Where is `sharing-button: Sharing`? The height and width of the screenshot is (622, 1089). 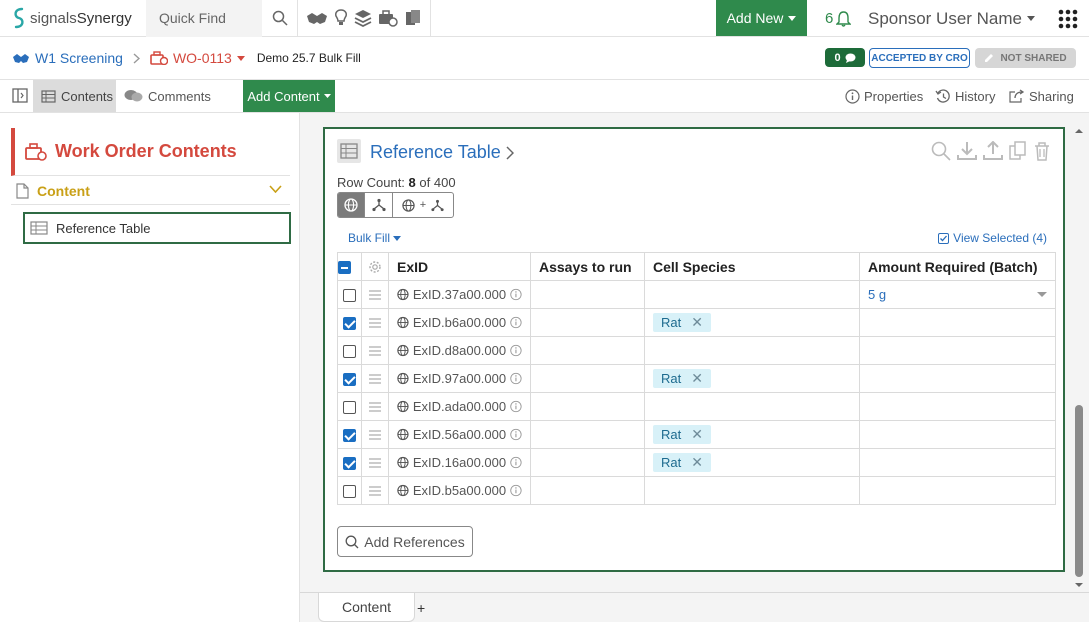
sharing-button: Sharing is located at coordinates (1041, 96).